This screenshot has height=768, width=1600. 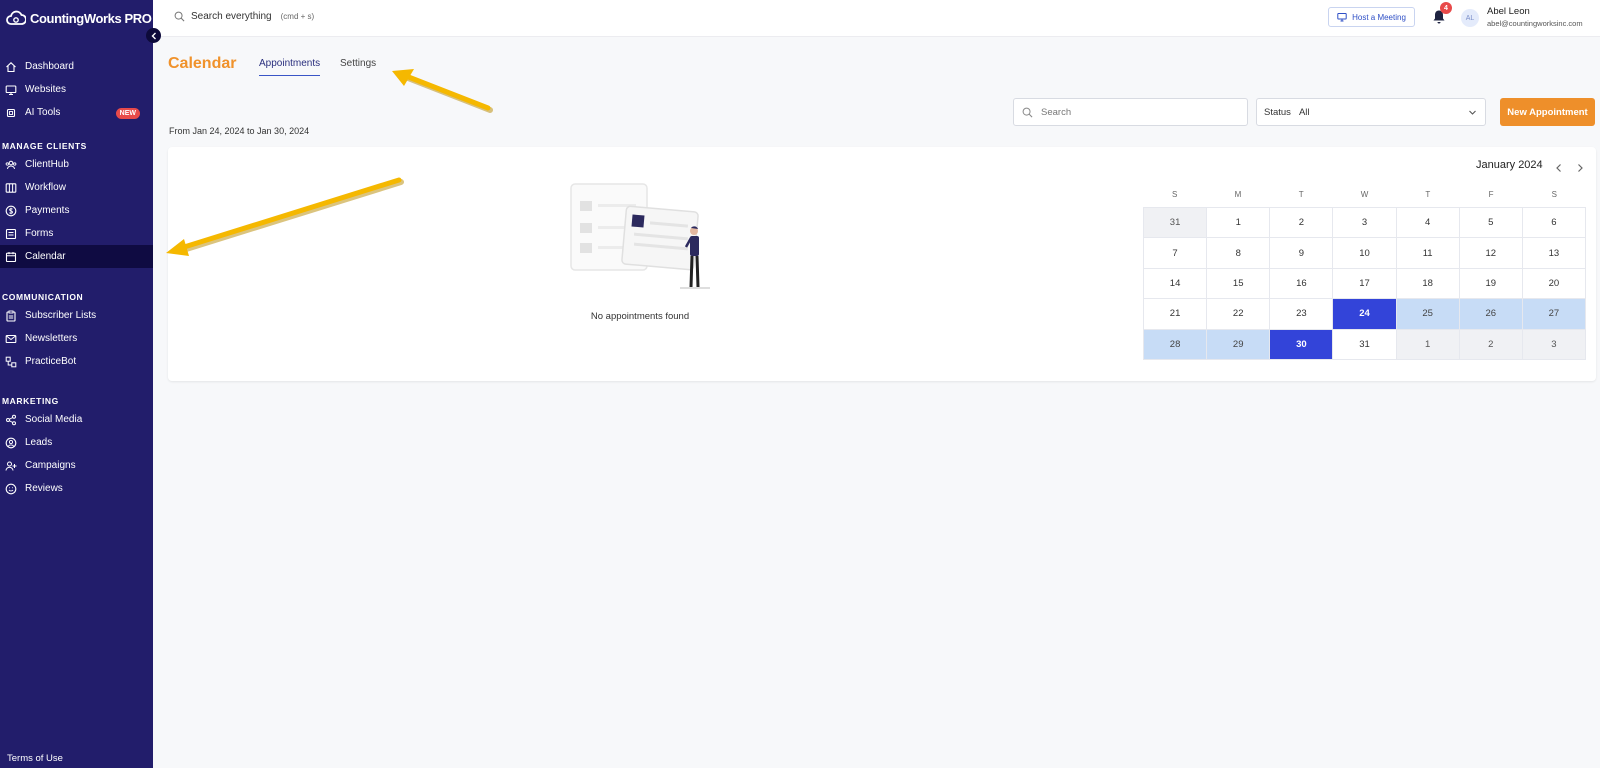 I want to click on weekday-label: S, so click(x=1554, y=194).